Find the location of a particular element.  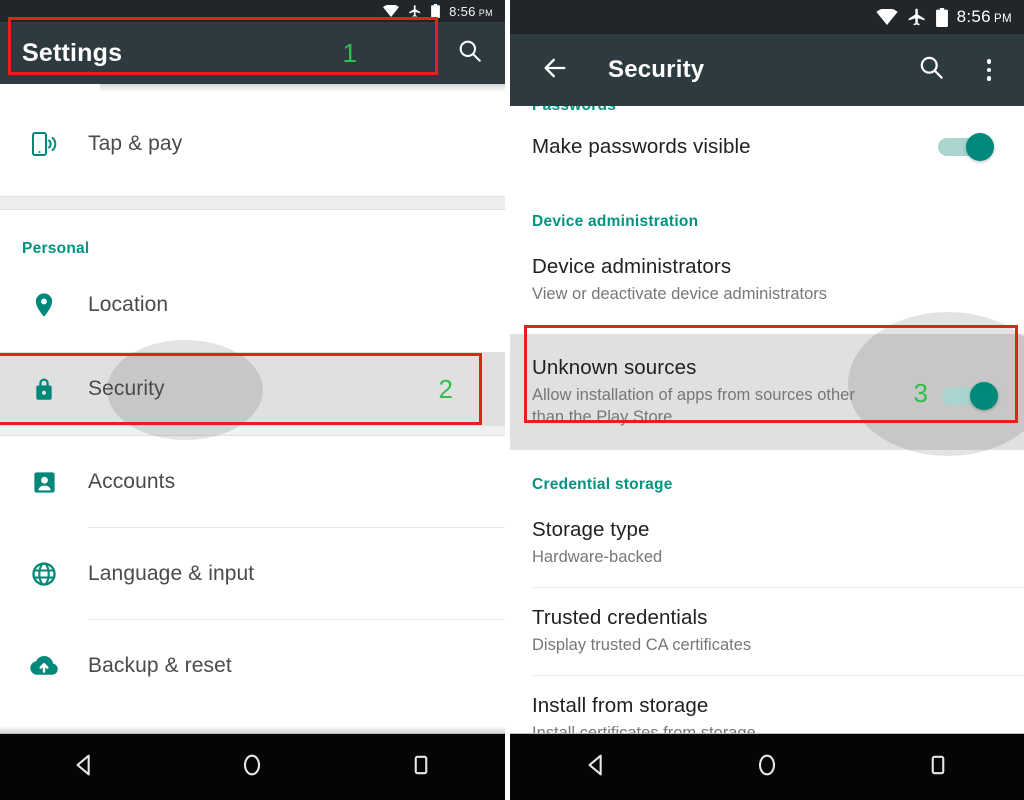

settings-row-label: Tap & pay is located at coordinates (135, 143).